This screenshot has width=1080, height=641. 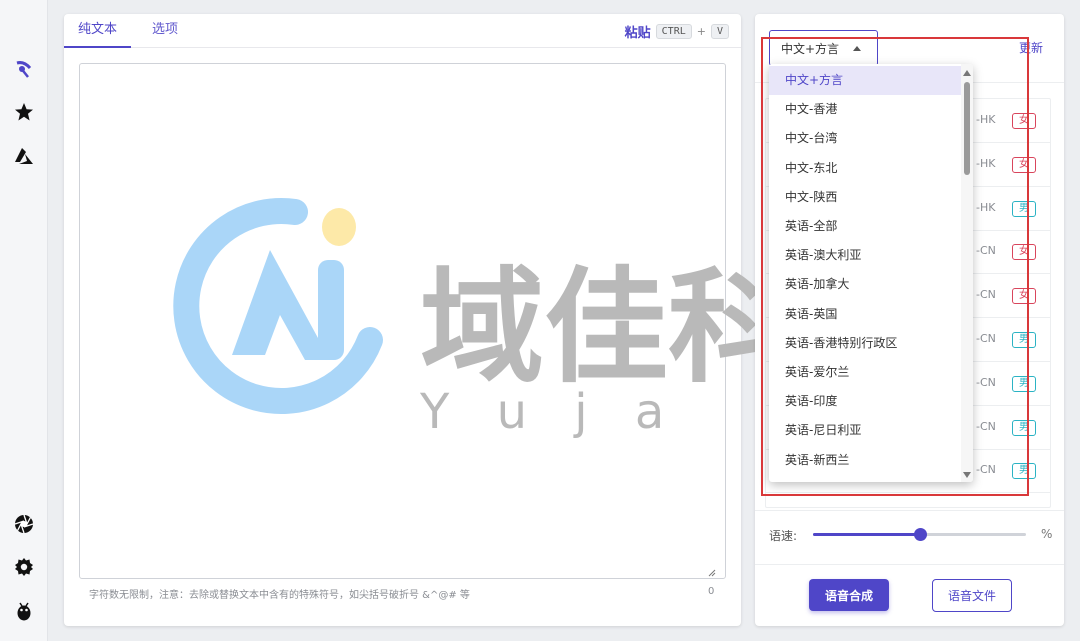 What do you see at coordinates (865, 109) in the screenshot?
I see `dropdown-option: 中文-香港` at bounding box center [865, 109].